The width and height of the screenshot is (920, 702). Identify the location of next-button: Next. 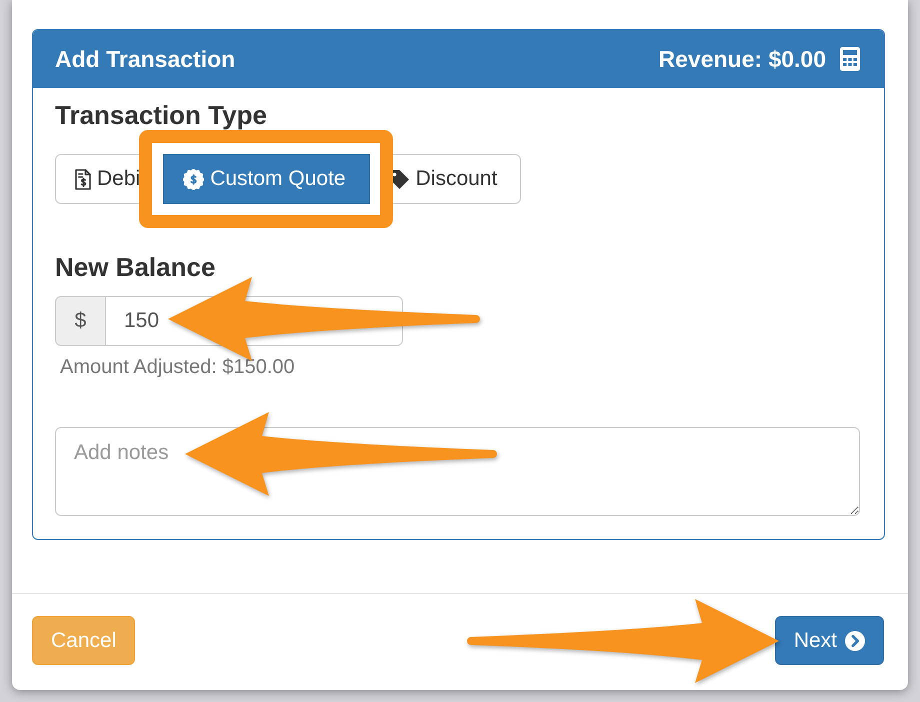
(829, 640).